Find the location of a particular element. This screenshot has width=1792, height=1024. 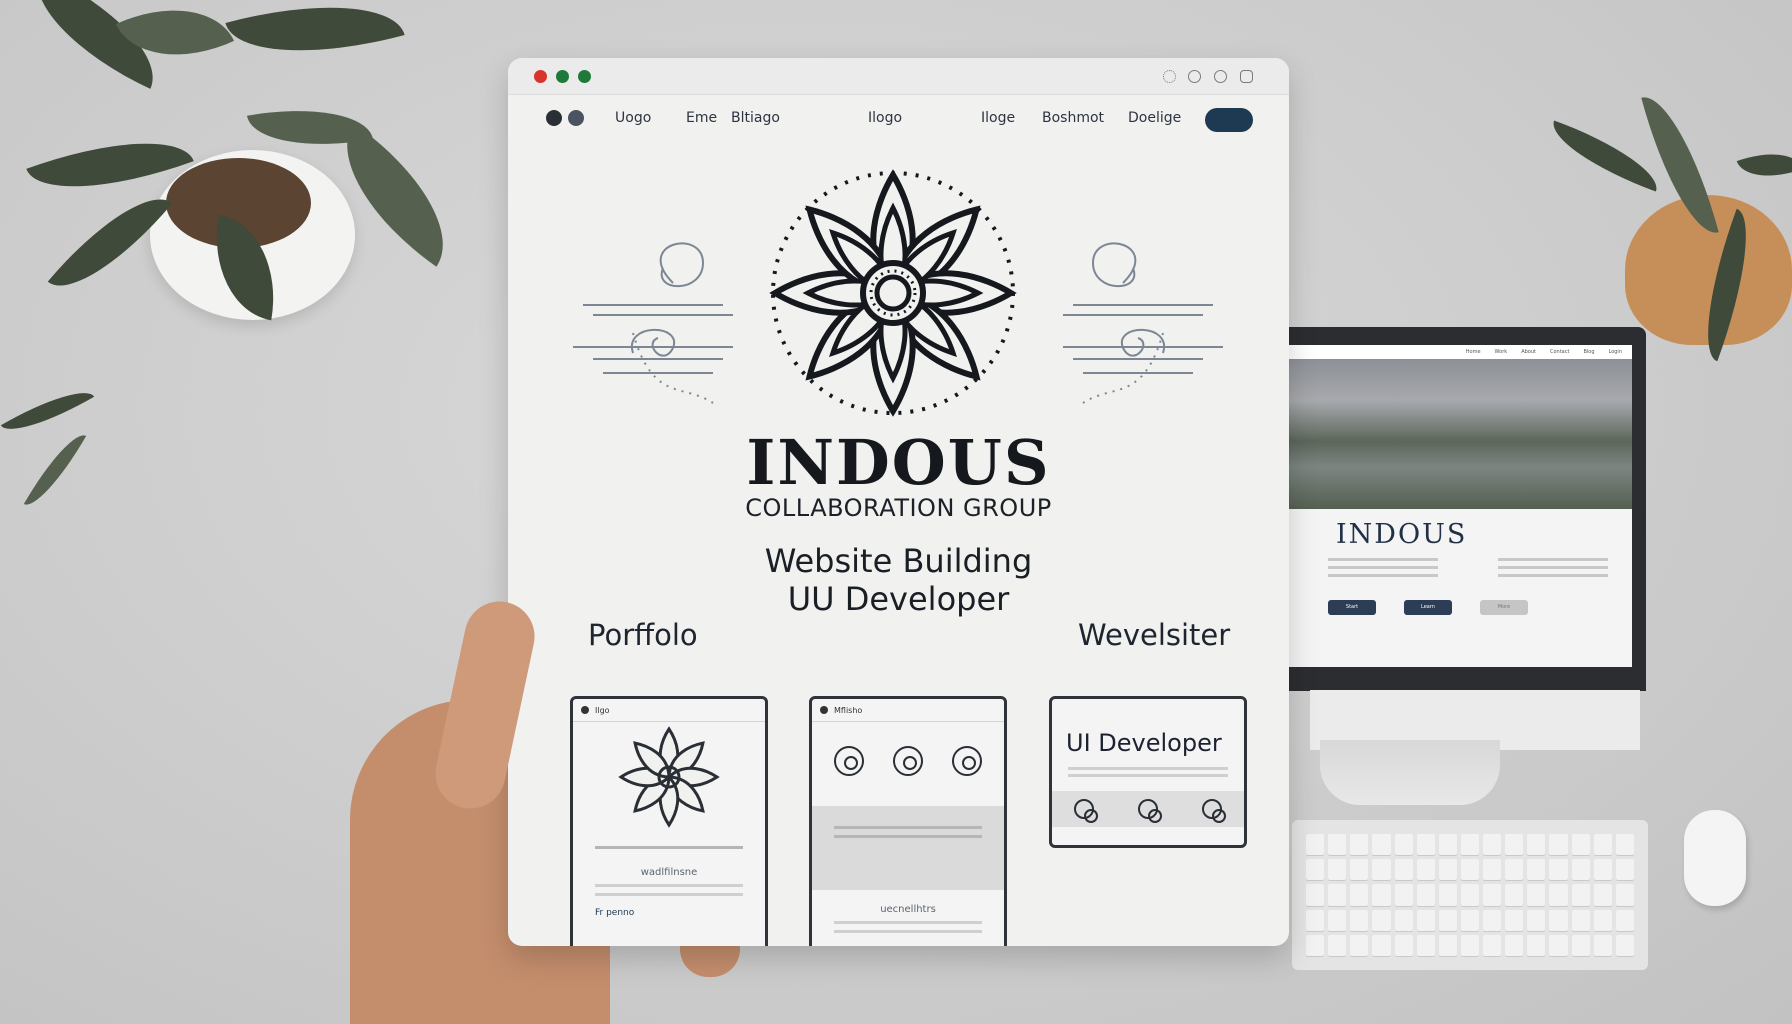

nav-link: Ilogo is located at coordinates (885, 118).